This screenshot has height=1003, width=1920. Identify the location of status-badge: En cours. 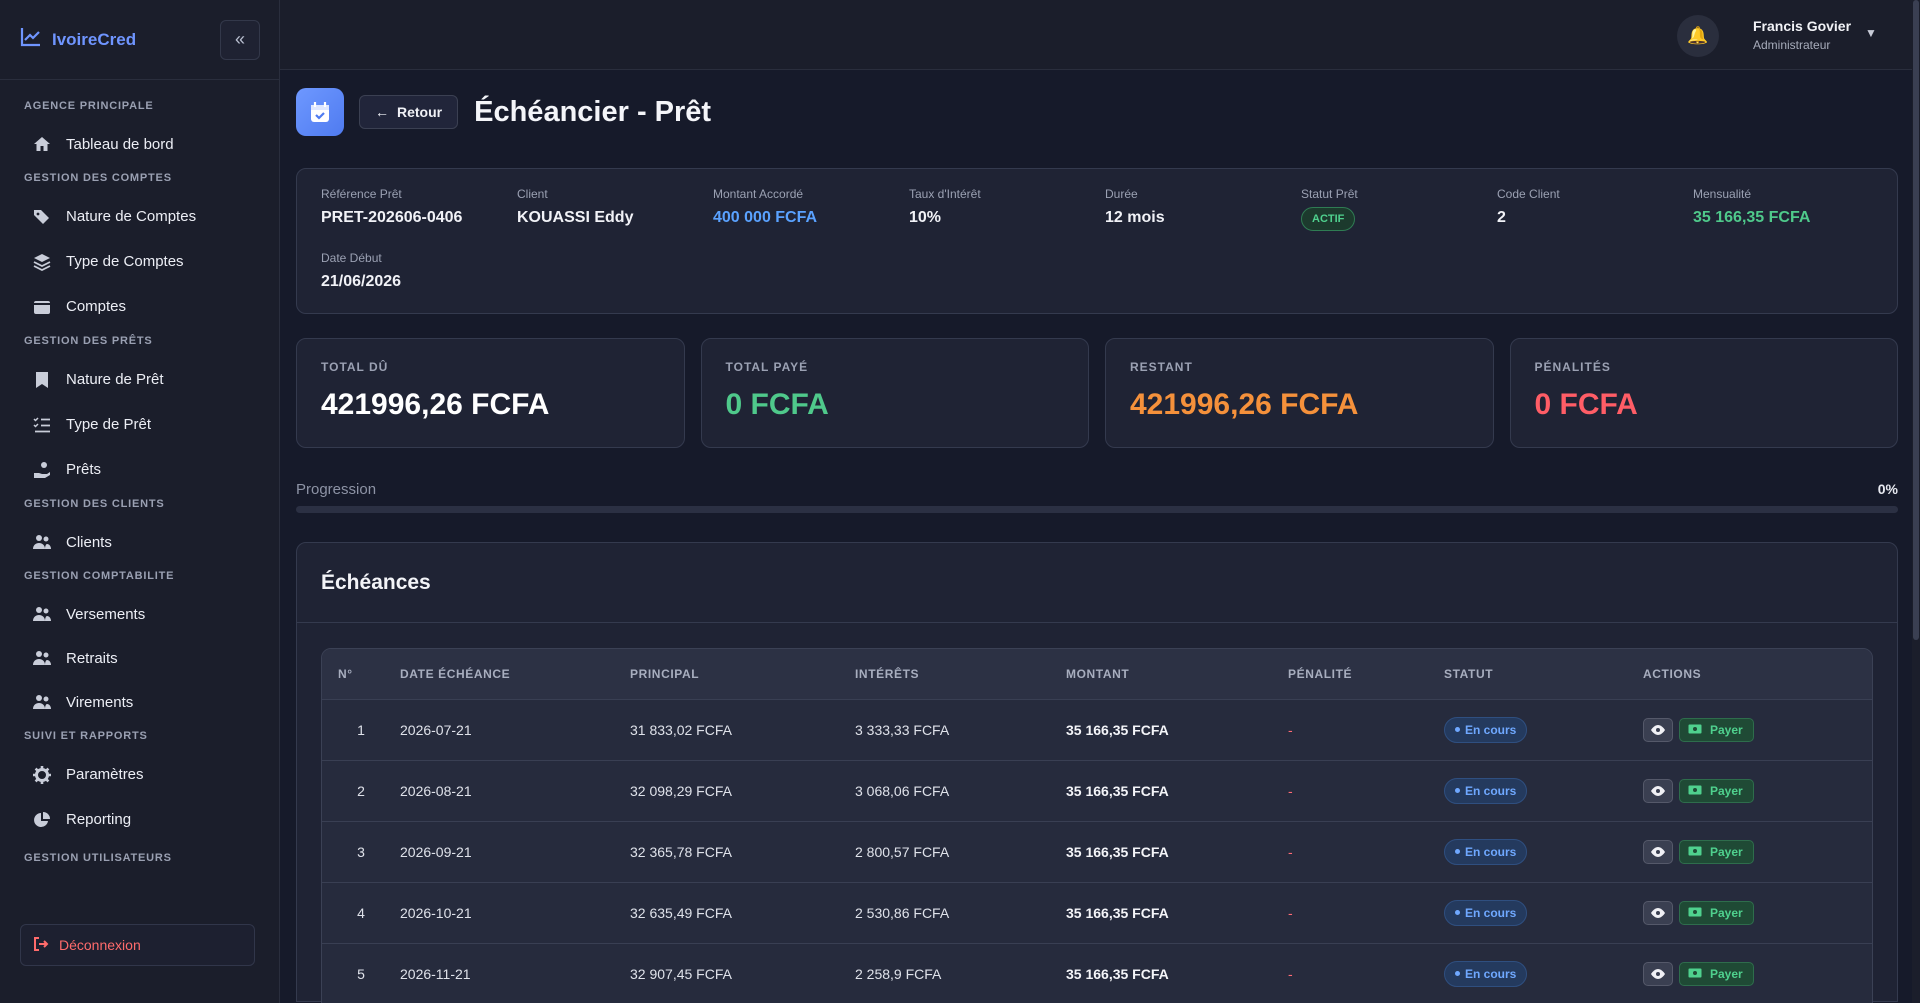
(1486, 729).